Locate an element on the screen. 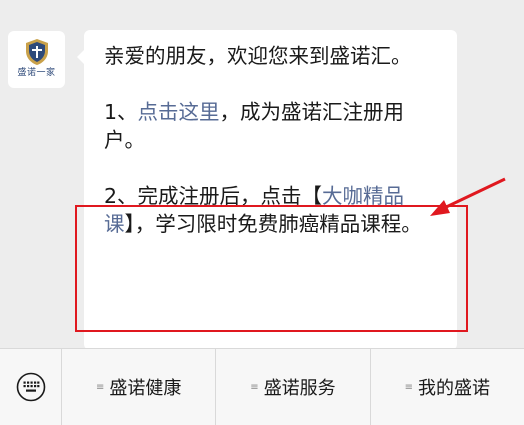  step-two: 2、完成注册后，点击【大咖精品课】，学习限时免费肺癌精品课程。 is located at coordinates (273, 210).